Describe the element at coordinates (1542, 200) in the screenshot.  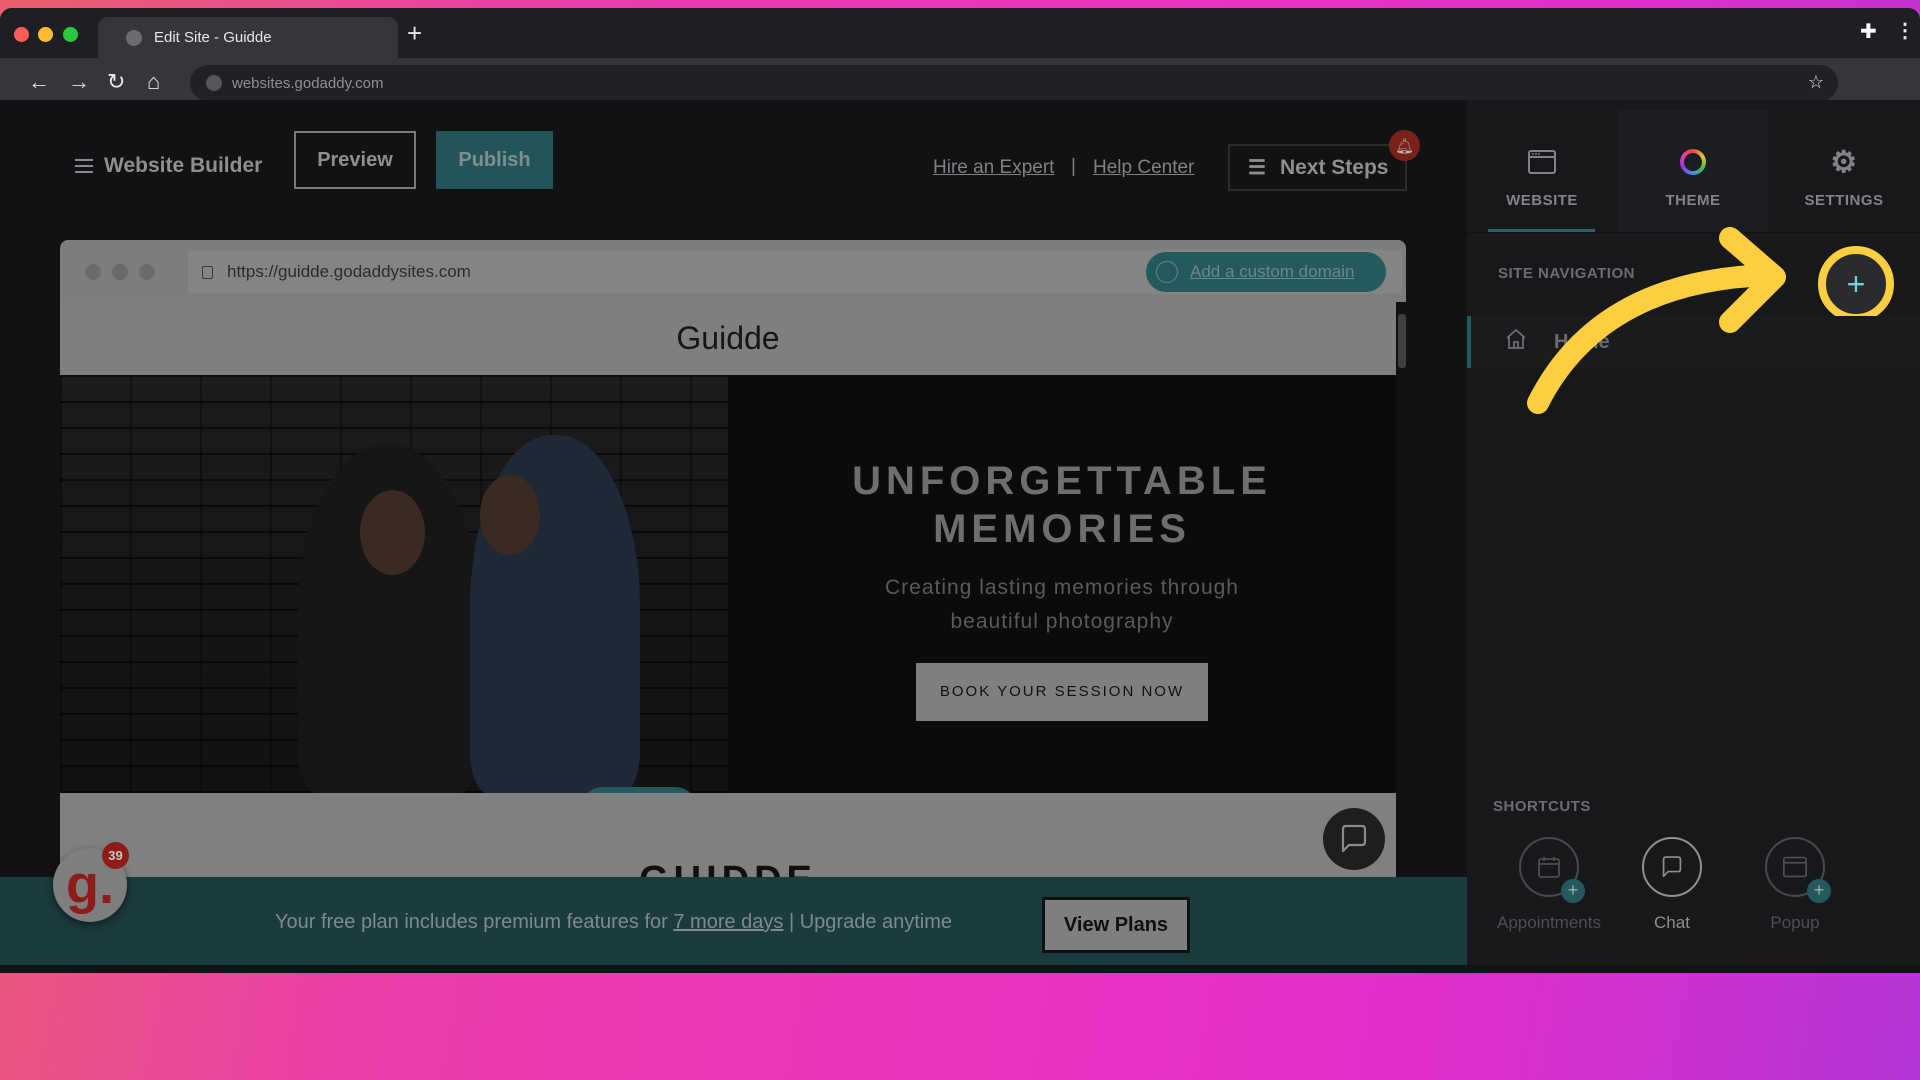
I see `tab-label: WEBSITE` at that location.